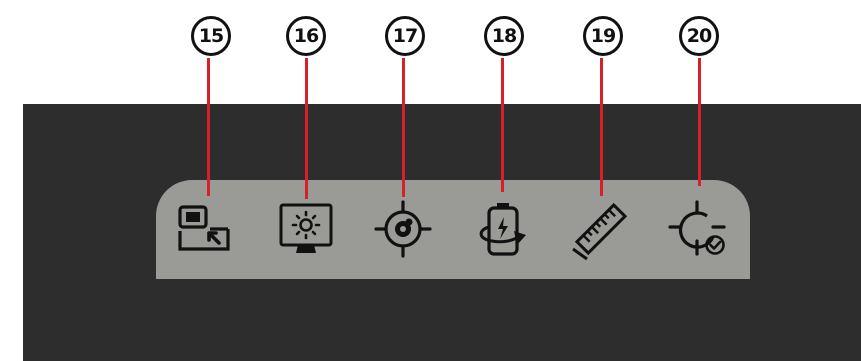  I want to click on ruler-measure-button, so click(601, 229).